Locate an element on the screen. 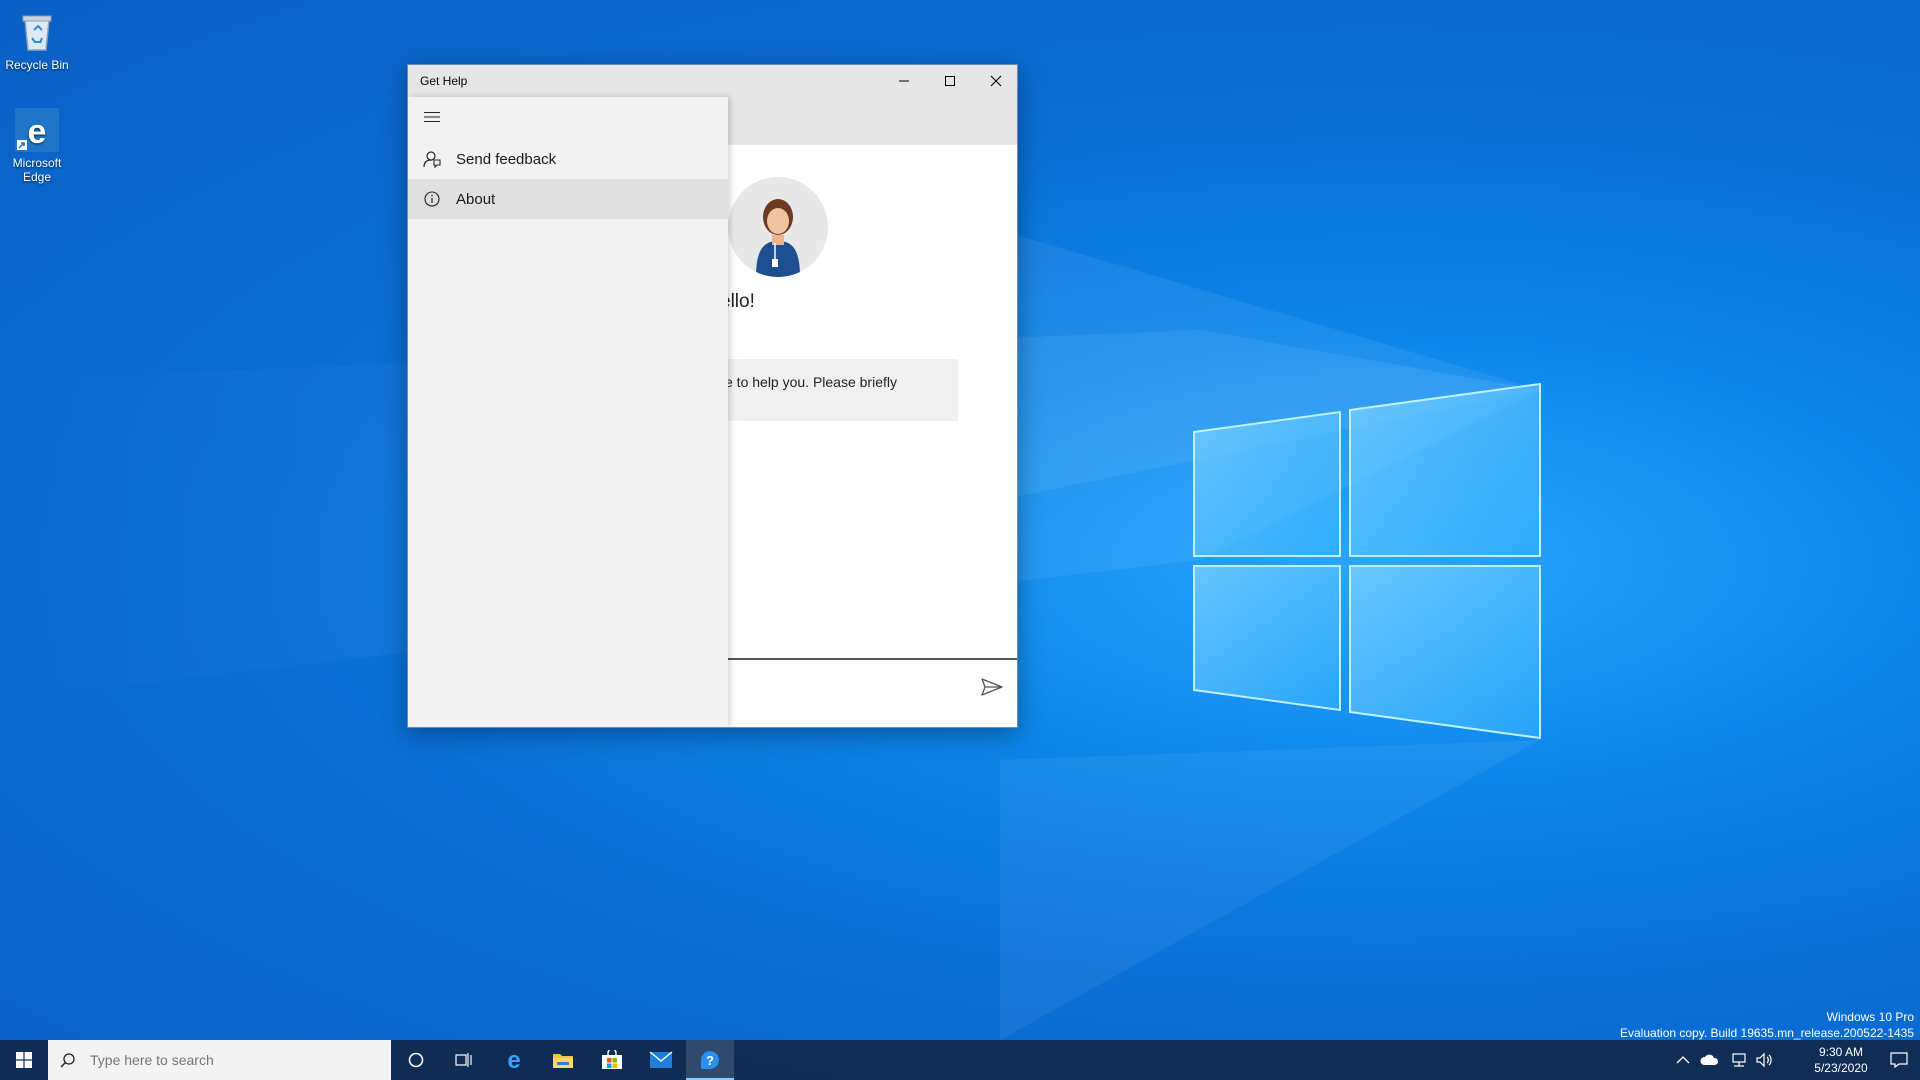 The width and height of the screenshot is (1920, 1080). minimize-icon is located at coordinates (904, 81).